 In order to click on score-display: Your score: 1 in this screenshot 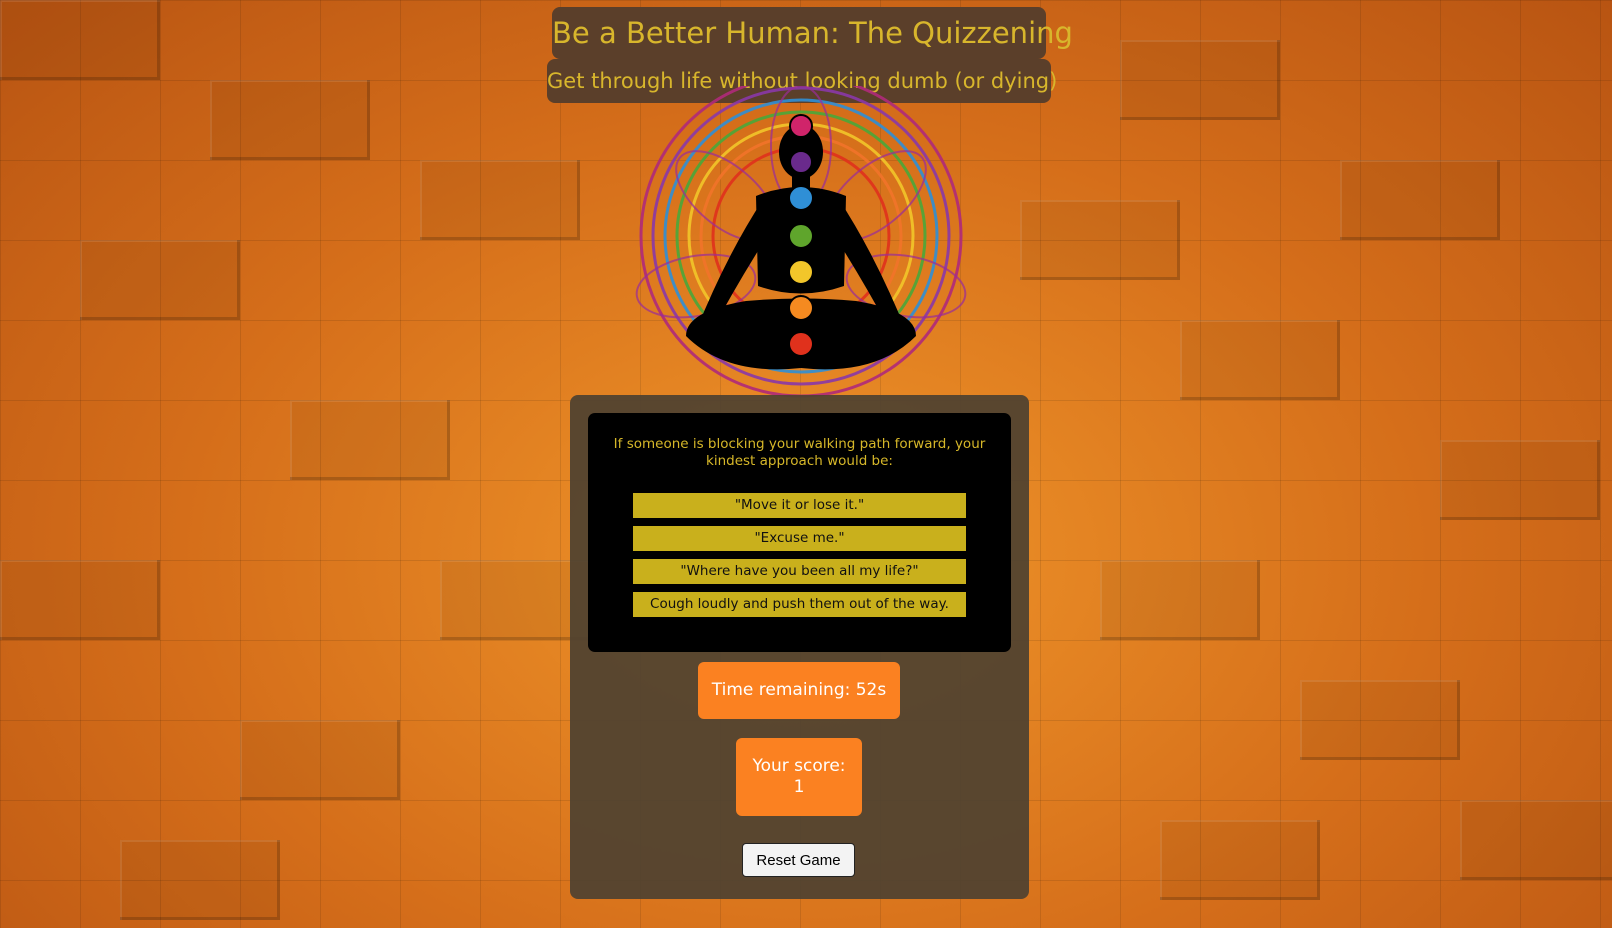, I will do `click(799, 777)`.